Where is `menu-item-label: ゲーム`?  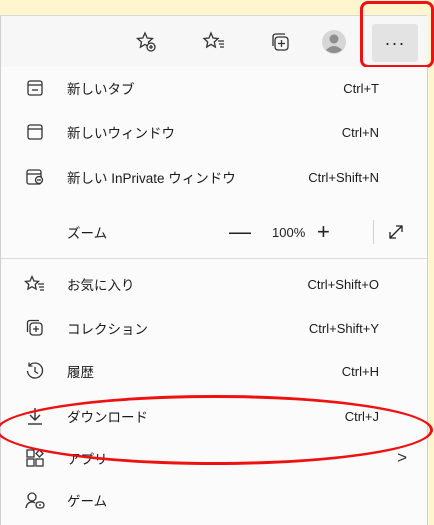
menu-item-label: ゲーム is located at coordinates (87, 501).